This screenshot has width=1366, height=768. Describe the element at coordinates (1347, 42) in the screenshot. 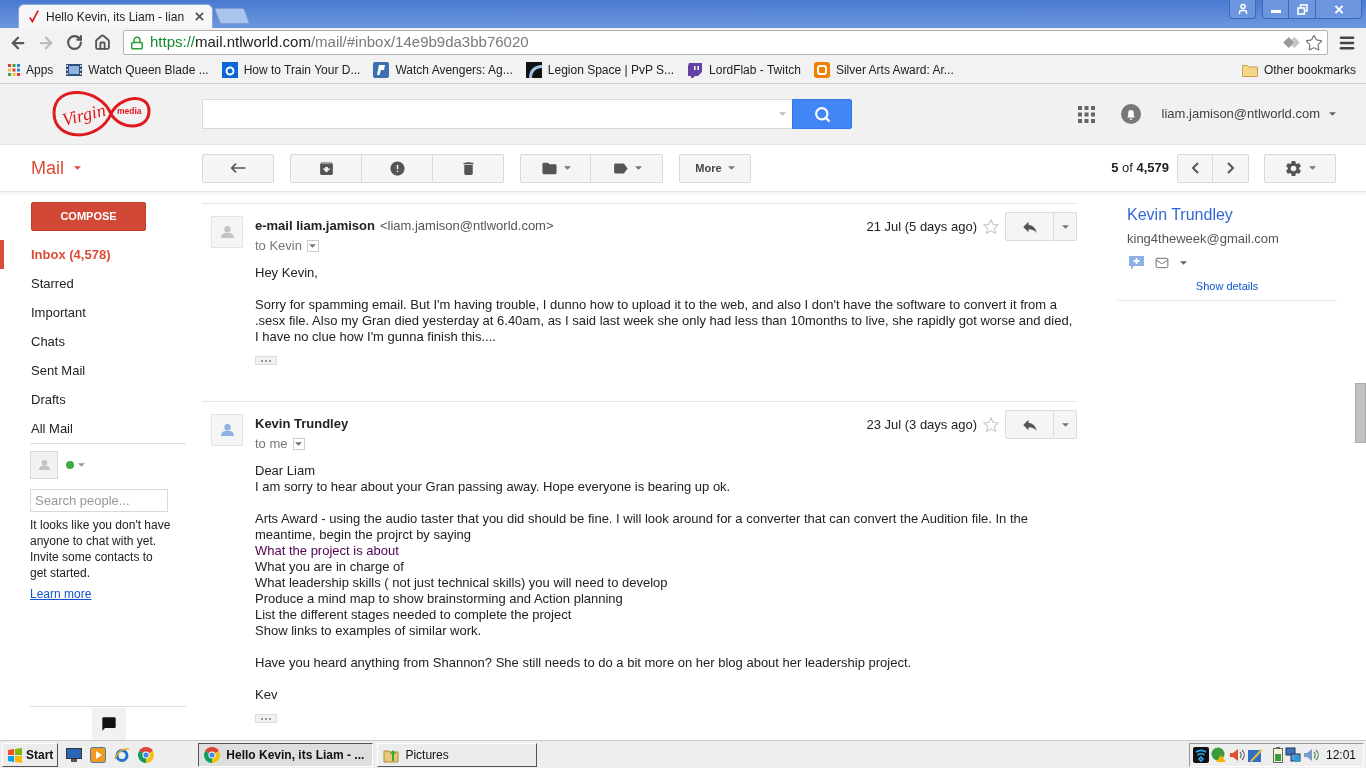

I see `menu-icon` at that location.